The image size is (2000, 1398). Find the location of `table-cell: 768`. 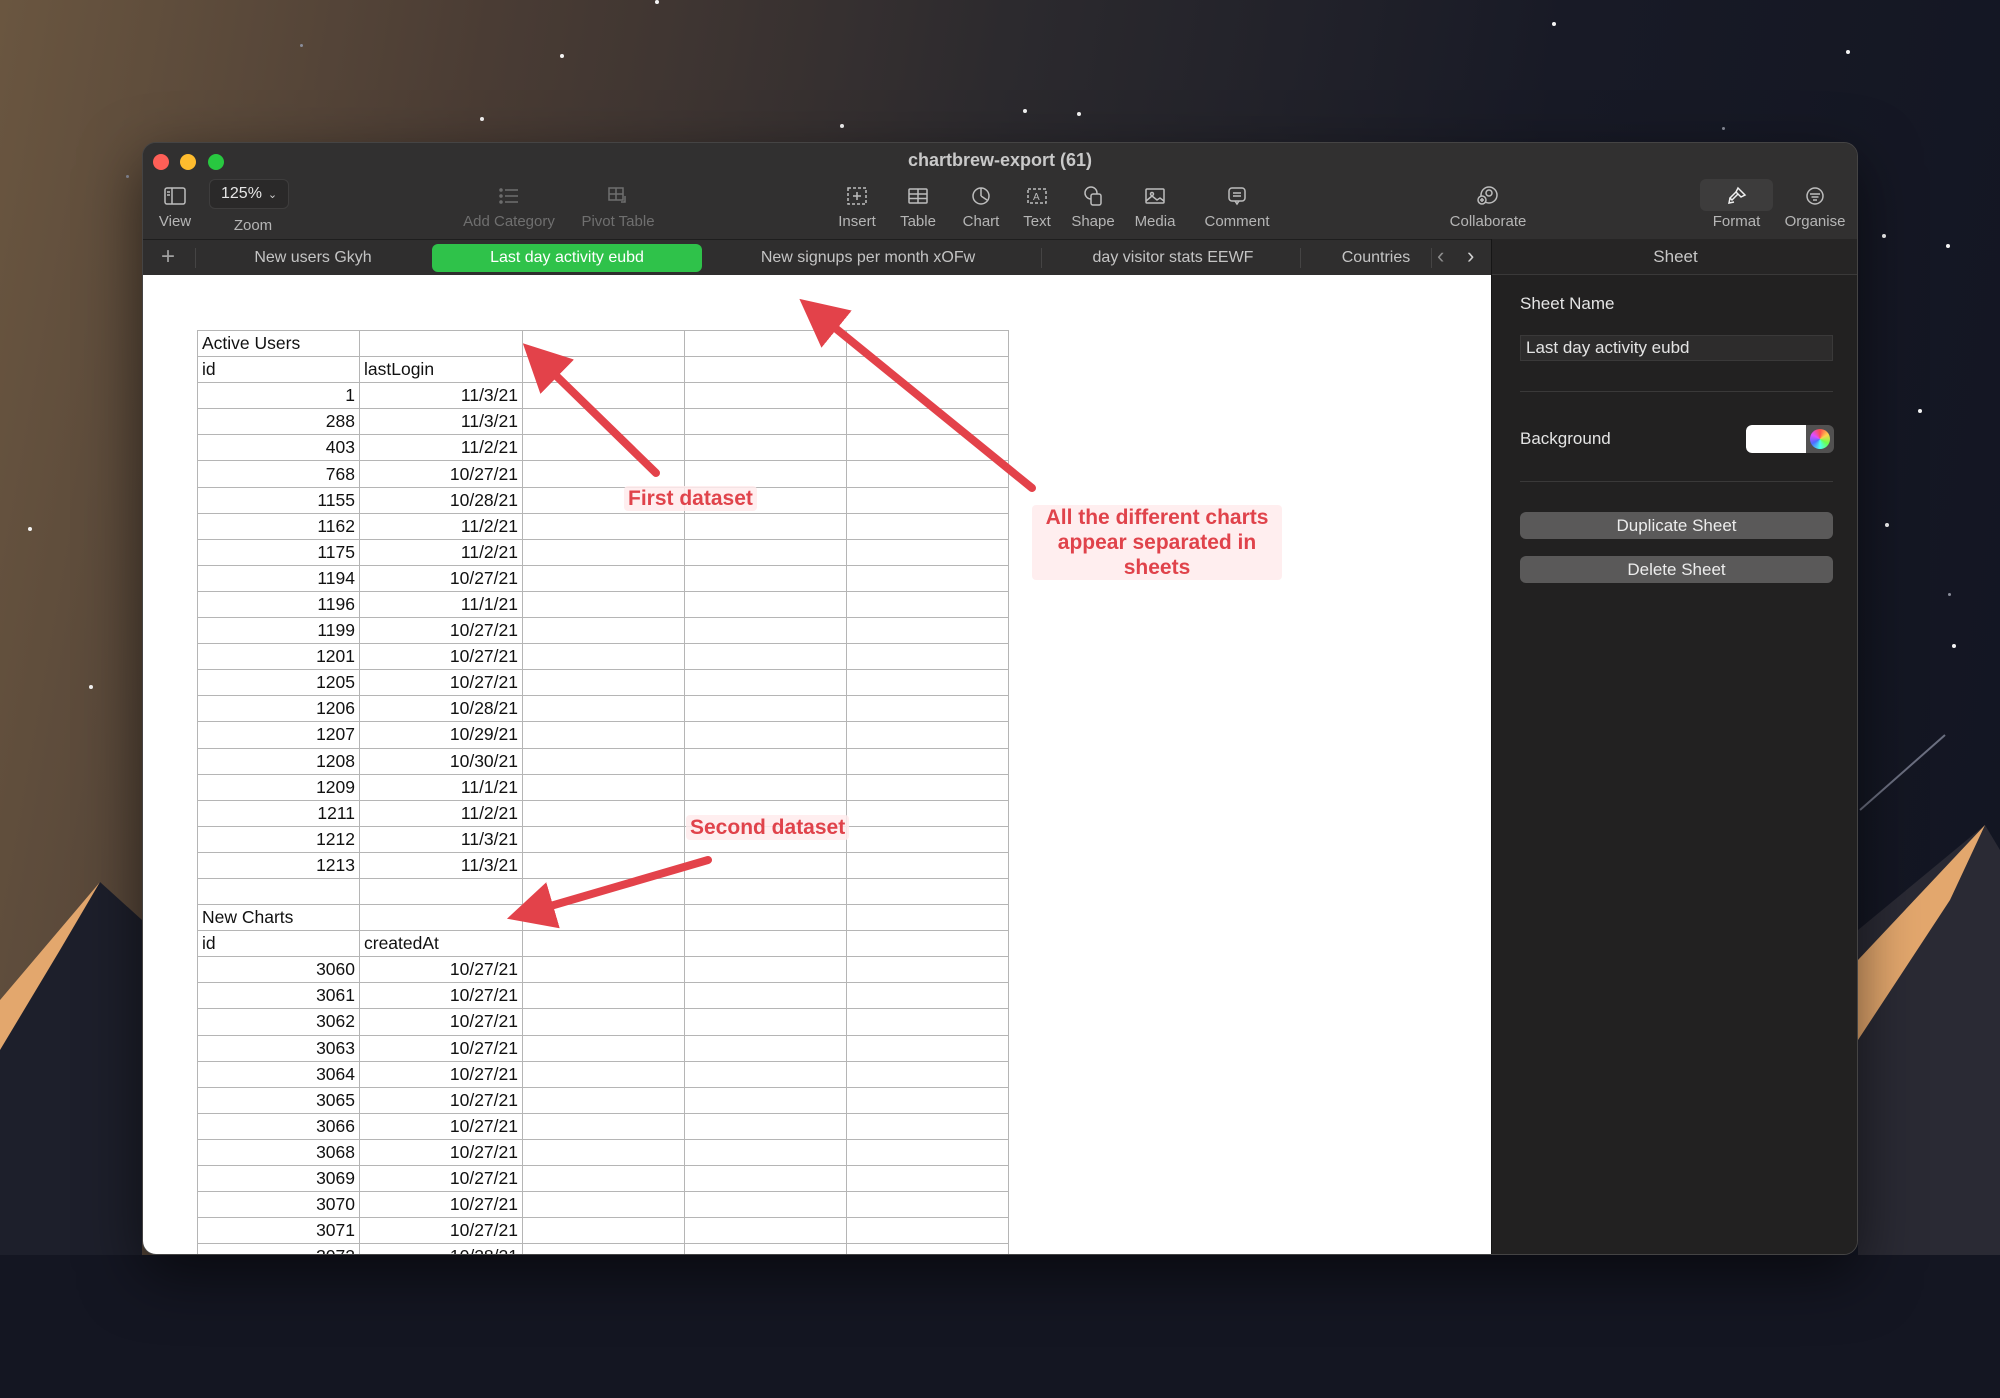

table-cell: 768 is located at coordinates (278, 474).